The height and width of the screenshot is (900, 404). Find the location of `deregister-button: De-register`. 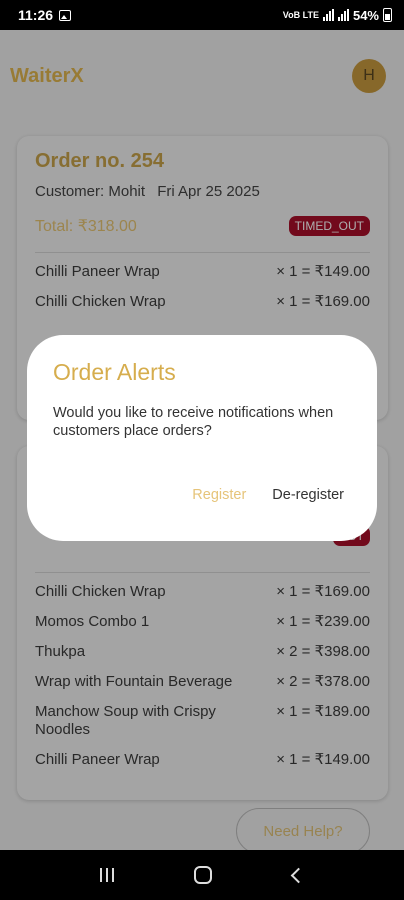

deregister-button: De-register is located at coordinates (308, 495).